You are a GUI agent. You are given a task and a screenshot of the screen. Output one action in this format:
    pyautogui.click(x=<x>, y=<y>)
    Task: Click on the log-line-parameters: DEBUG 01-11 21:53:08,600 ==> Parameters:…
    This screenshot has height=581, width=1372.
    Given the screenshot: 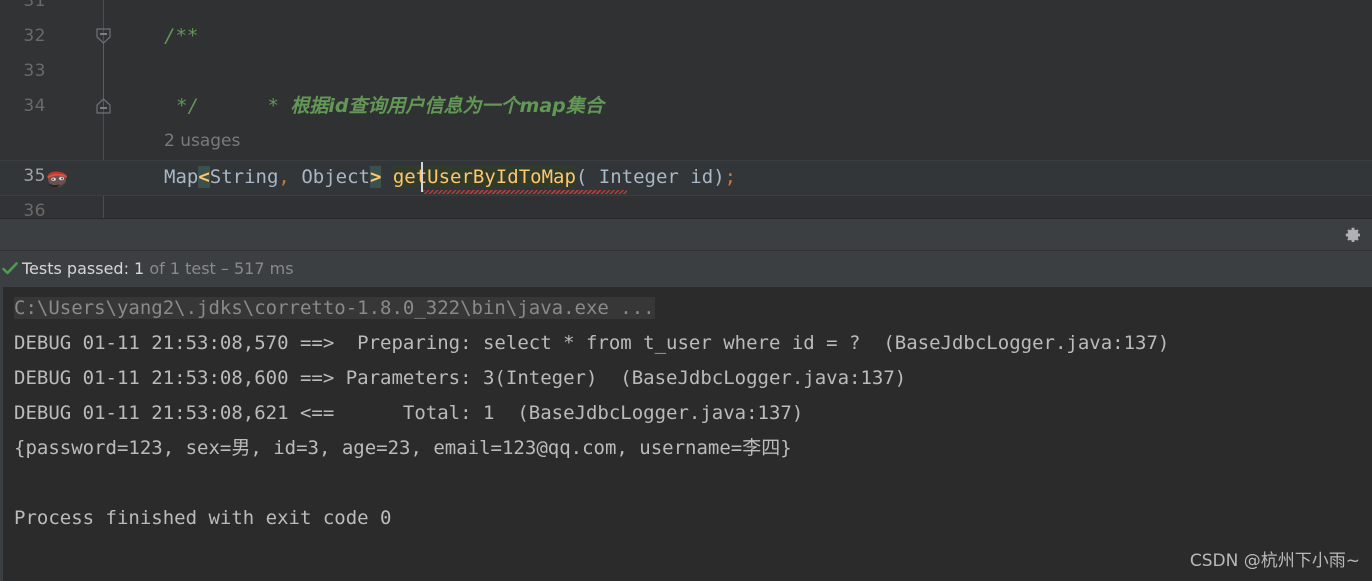 What is the action you would take?
    pyautogui.click(x=460, y=378)
    